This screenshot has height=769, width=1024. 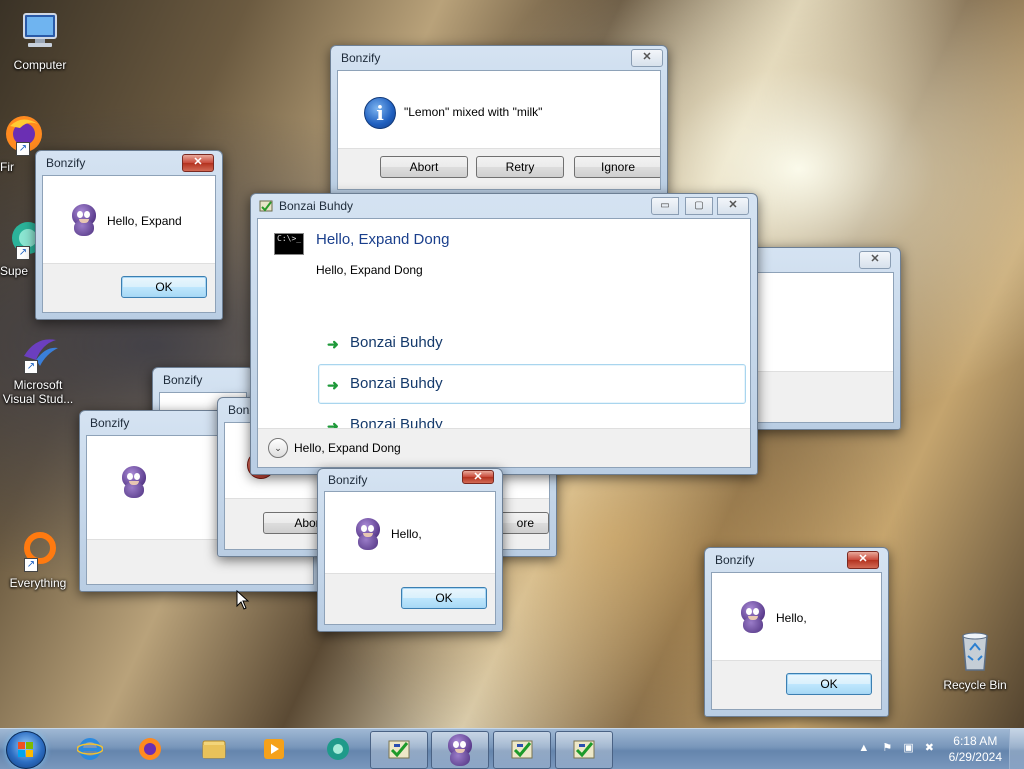 What do you see at coordinates (504, 206) in the screenshot?
I see `title-bar: Bonzai Buhdy ▭ ▢ ✕` at bounding box center [504, 206].